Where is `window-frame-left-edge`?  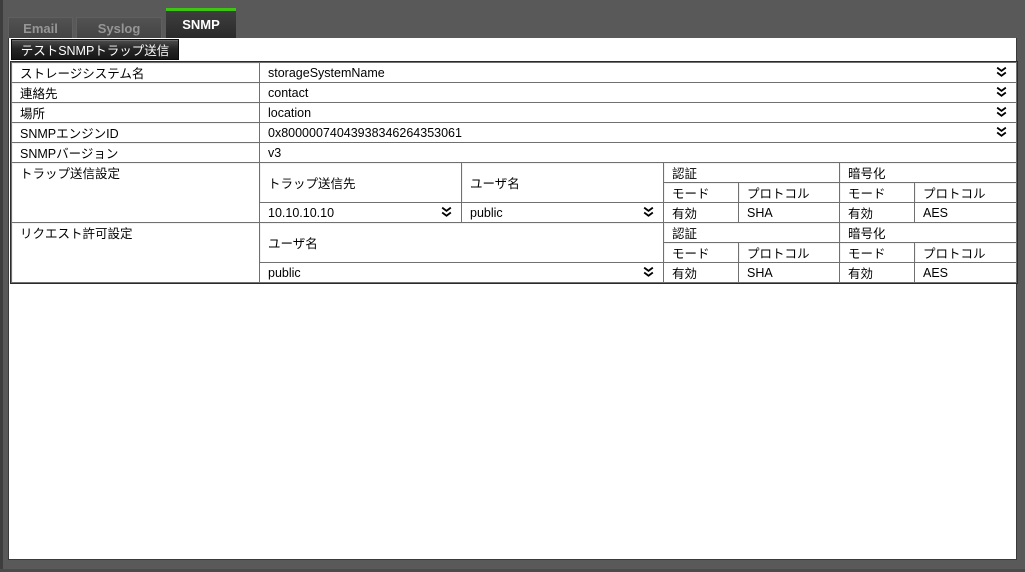
window-frame-left-edge is located at coordinates (1, 286).